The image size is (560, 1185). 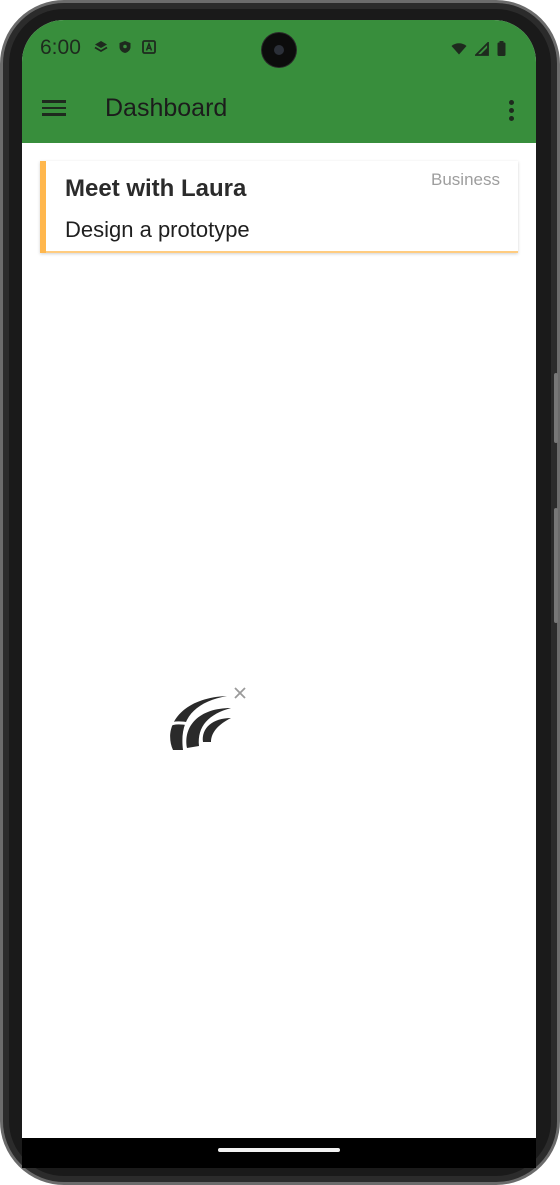 What do you see at coordinates (556, 565) in the screenshot?
I see `power-button` at bounding box center [556, 565].